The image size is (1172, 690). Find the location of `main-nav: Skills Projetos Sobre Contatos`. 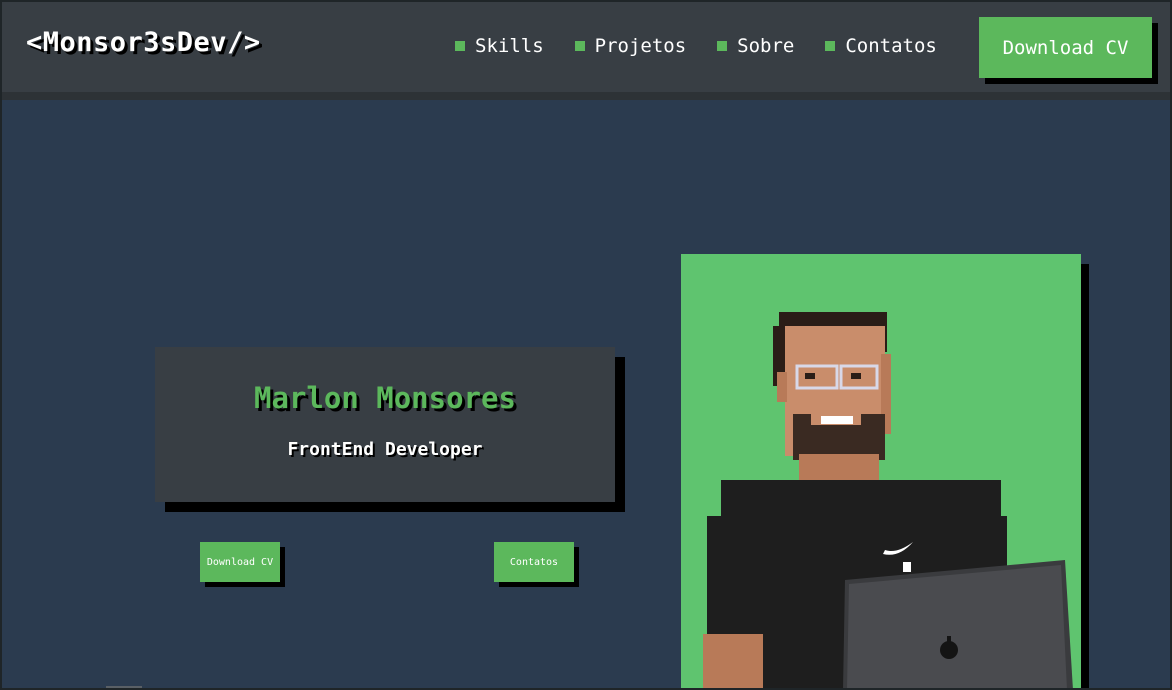

main-nav: Skills Projetos Sobre Contatos is located at coordinates (711, 46).